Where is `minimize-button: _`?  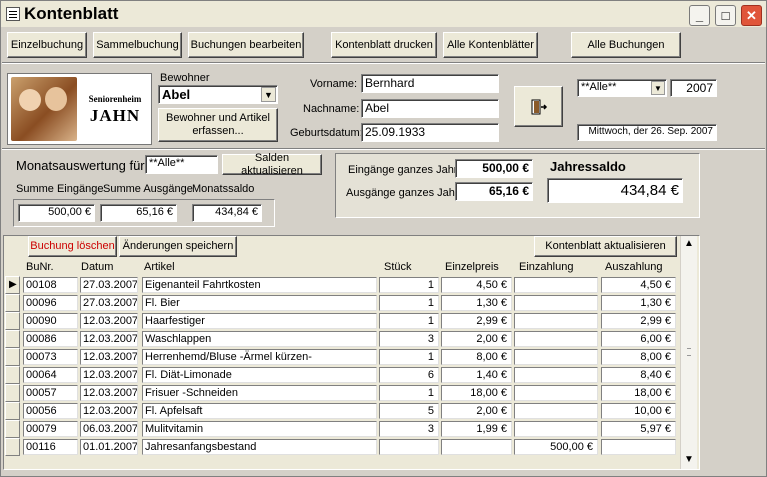 minimize-button: _ is located at coordinates (699, 15).